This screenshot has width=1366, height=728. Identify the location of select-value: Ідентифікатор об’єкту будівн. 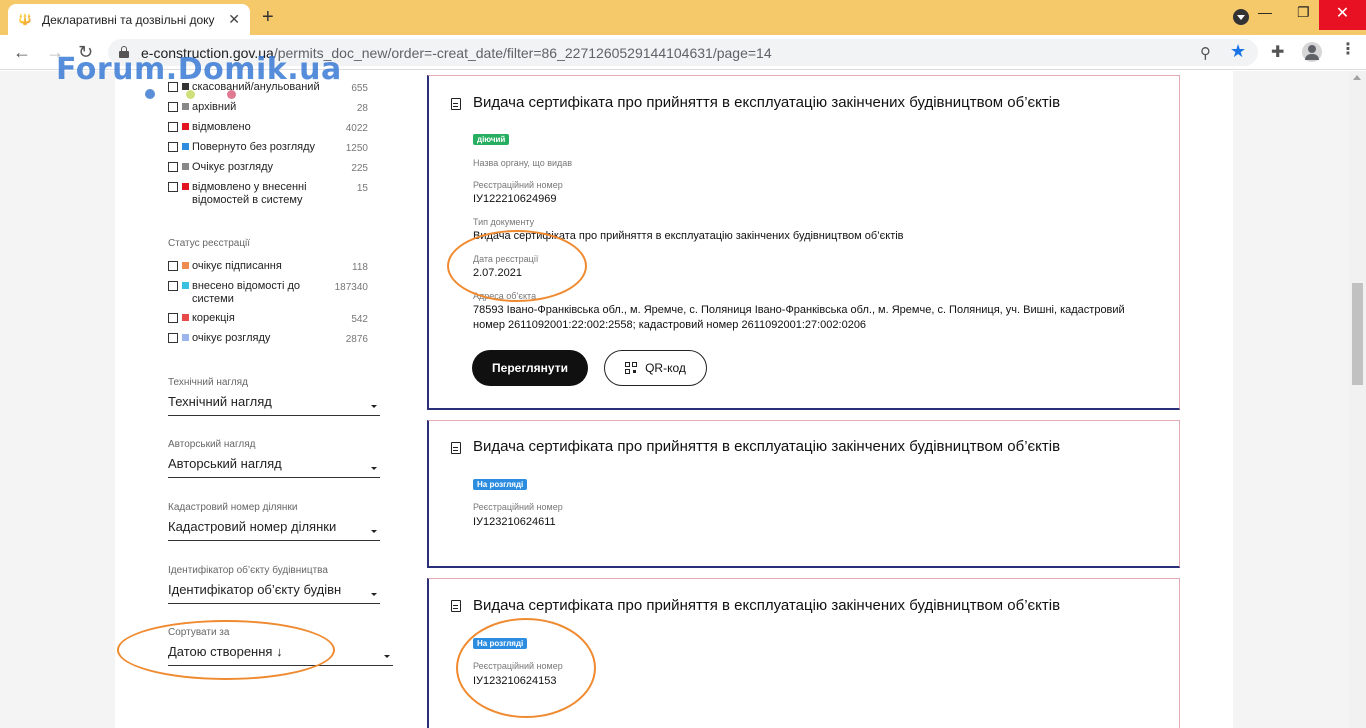
(255, 589).